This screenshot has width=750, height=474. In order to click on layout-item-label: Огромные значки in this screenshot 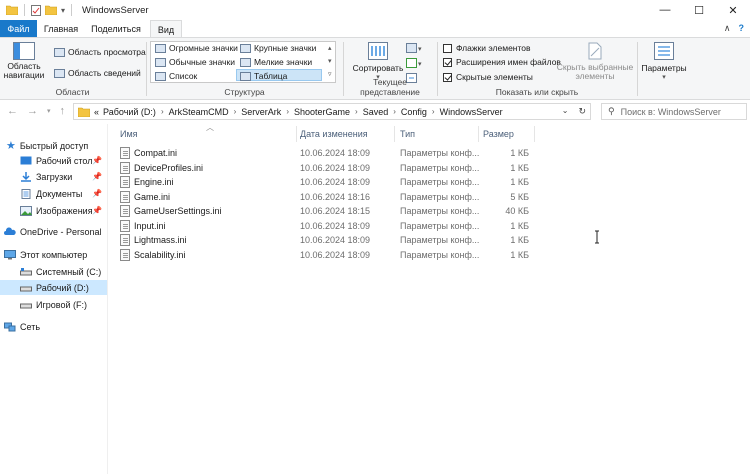, I will do `click(203, 48)`.